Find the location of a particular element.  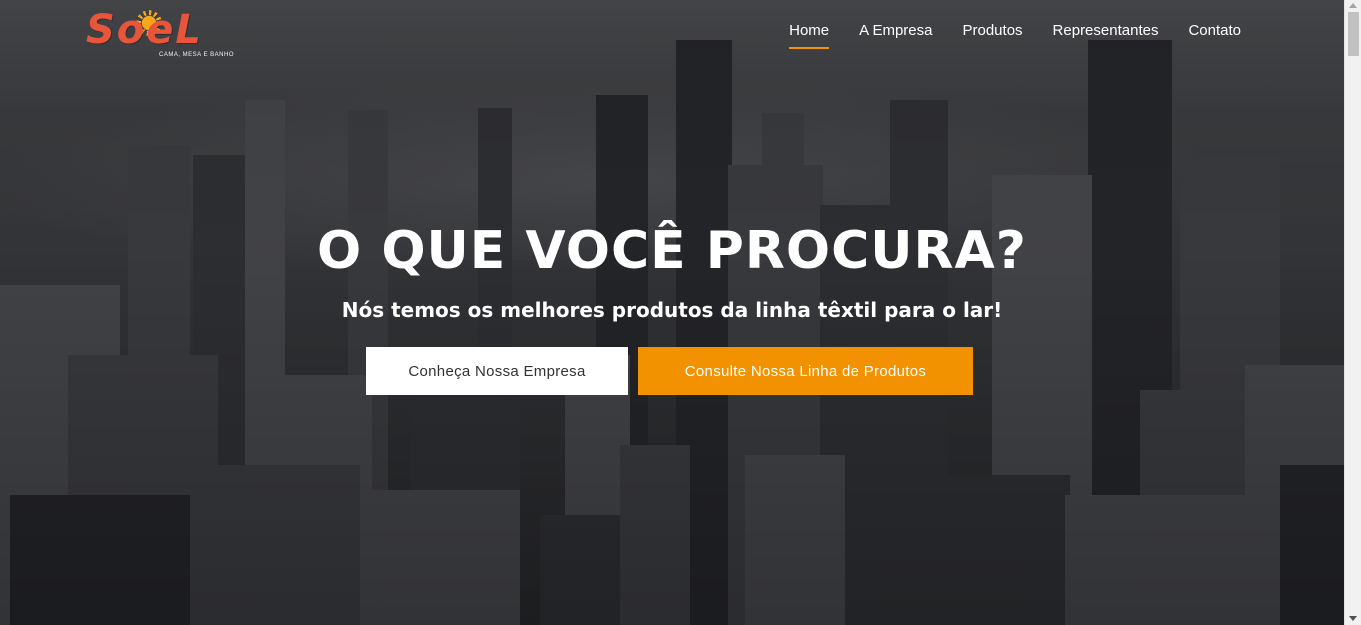

products-button: Consulte Nossa Linha de Produtos is located at coordinates (805, 371).